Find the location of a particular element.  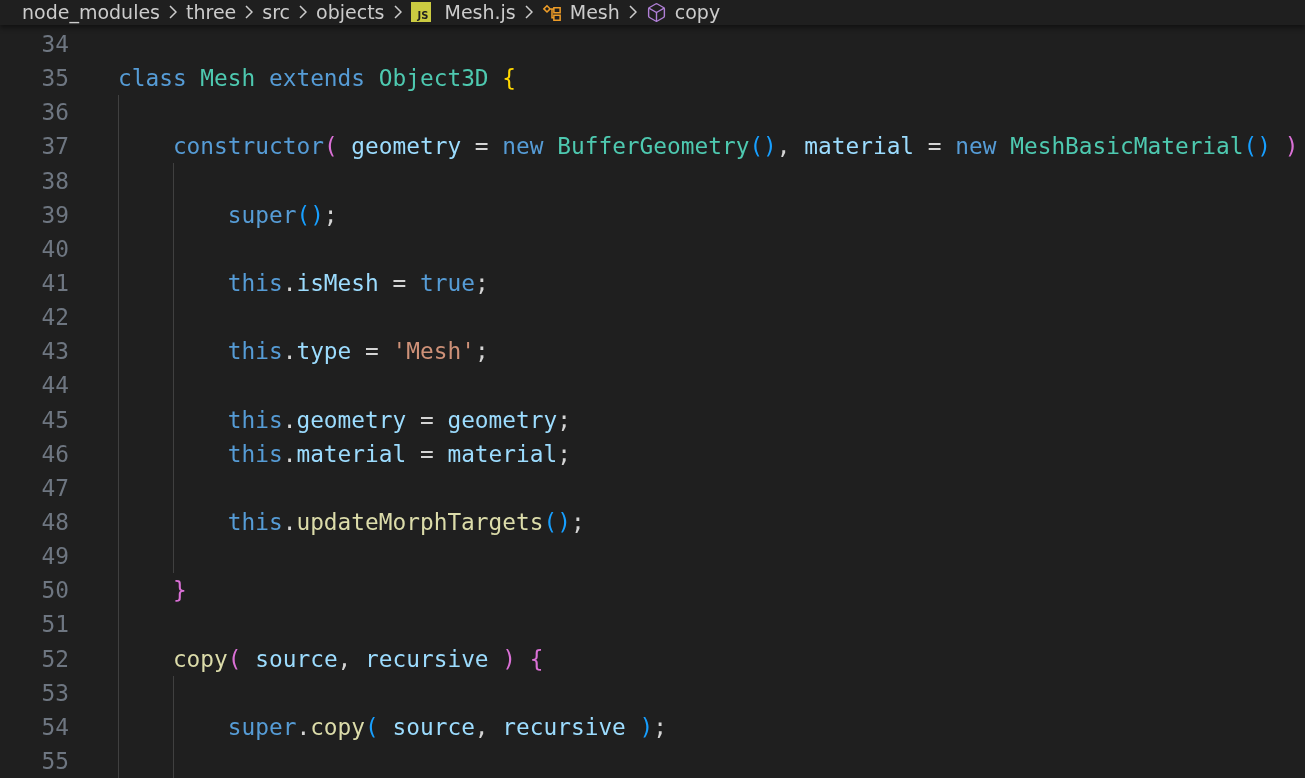

line-number: 43 is located at coordinates (54, 351).